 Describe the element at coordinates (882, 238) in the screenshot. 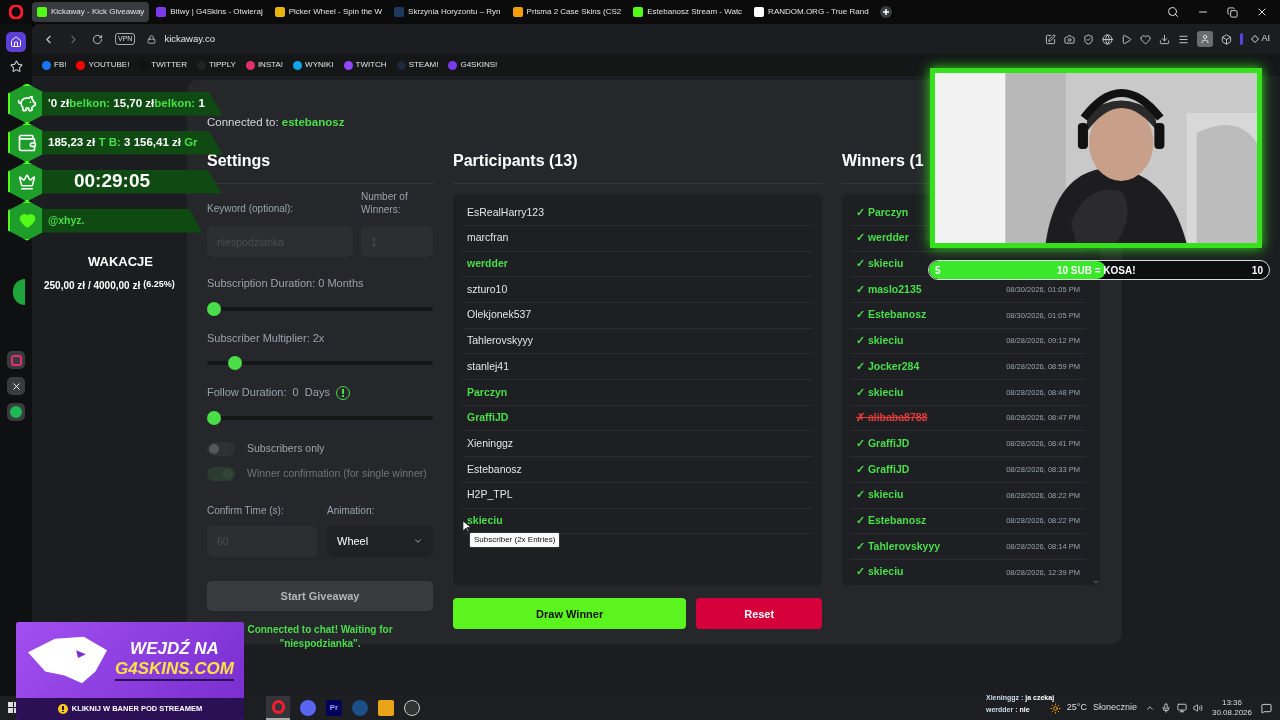

I see `winner-name: ✓ werdder` at that location.